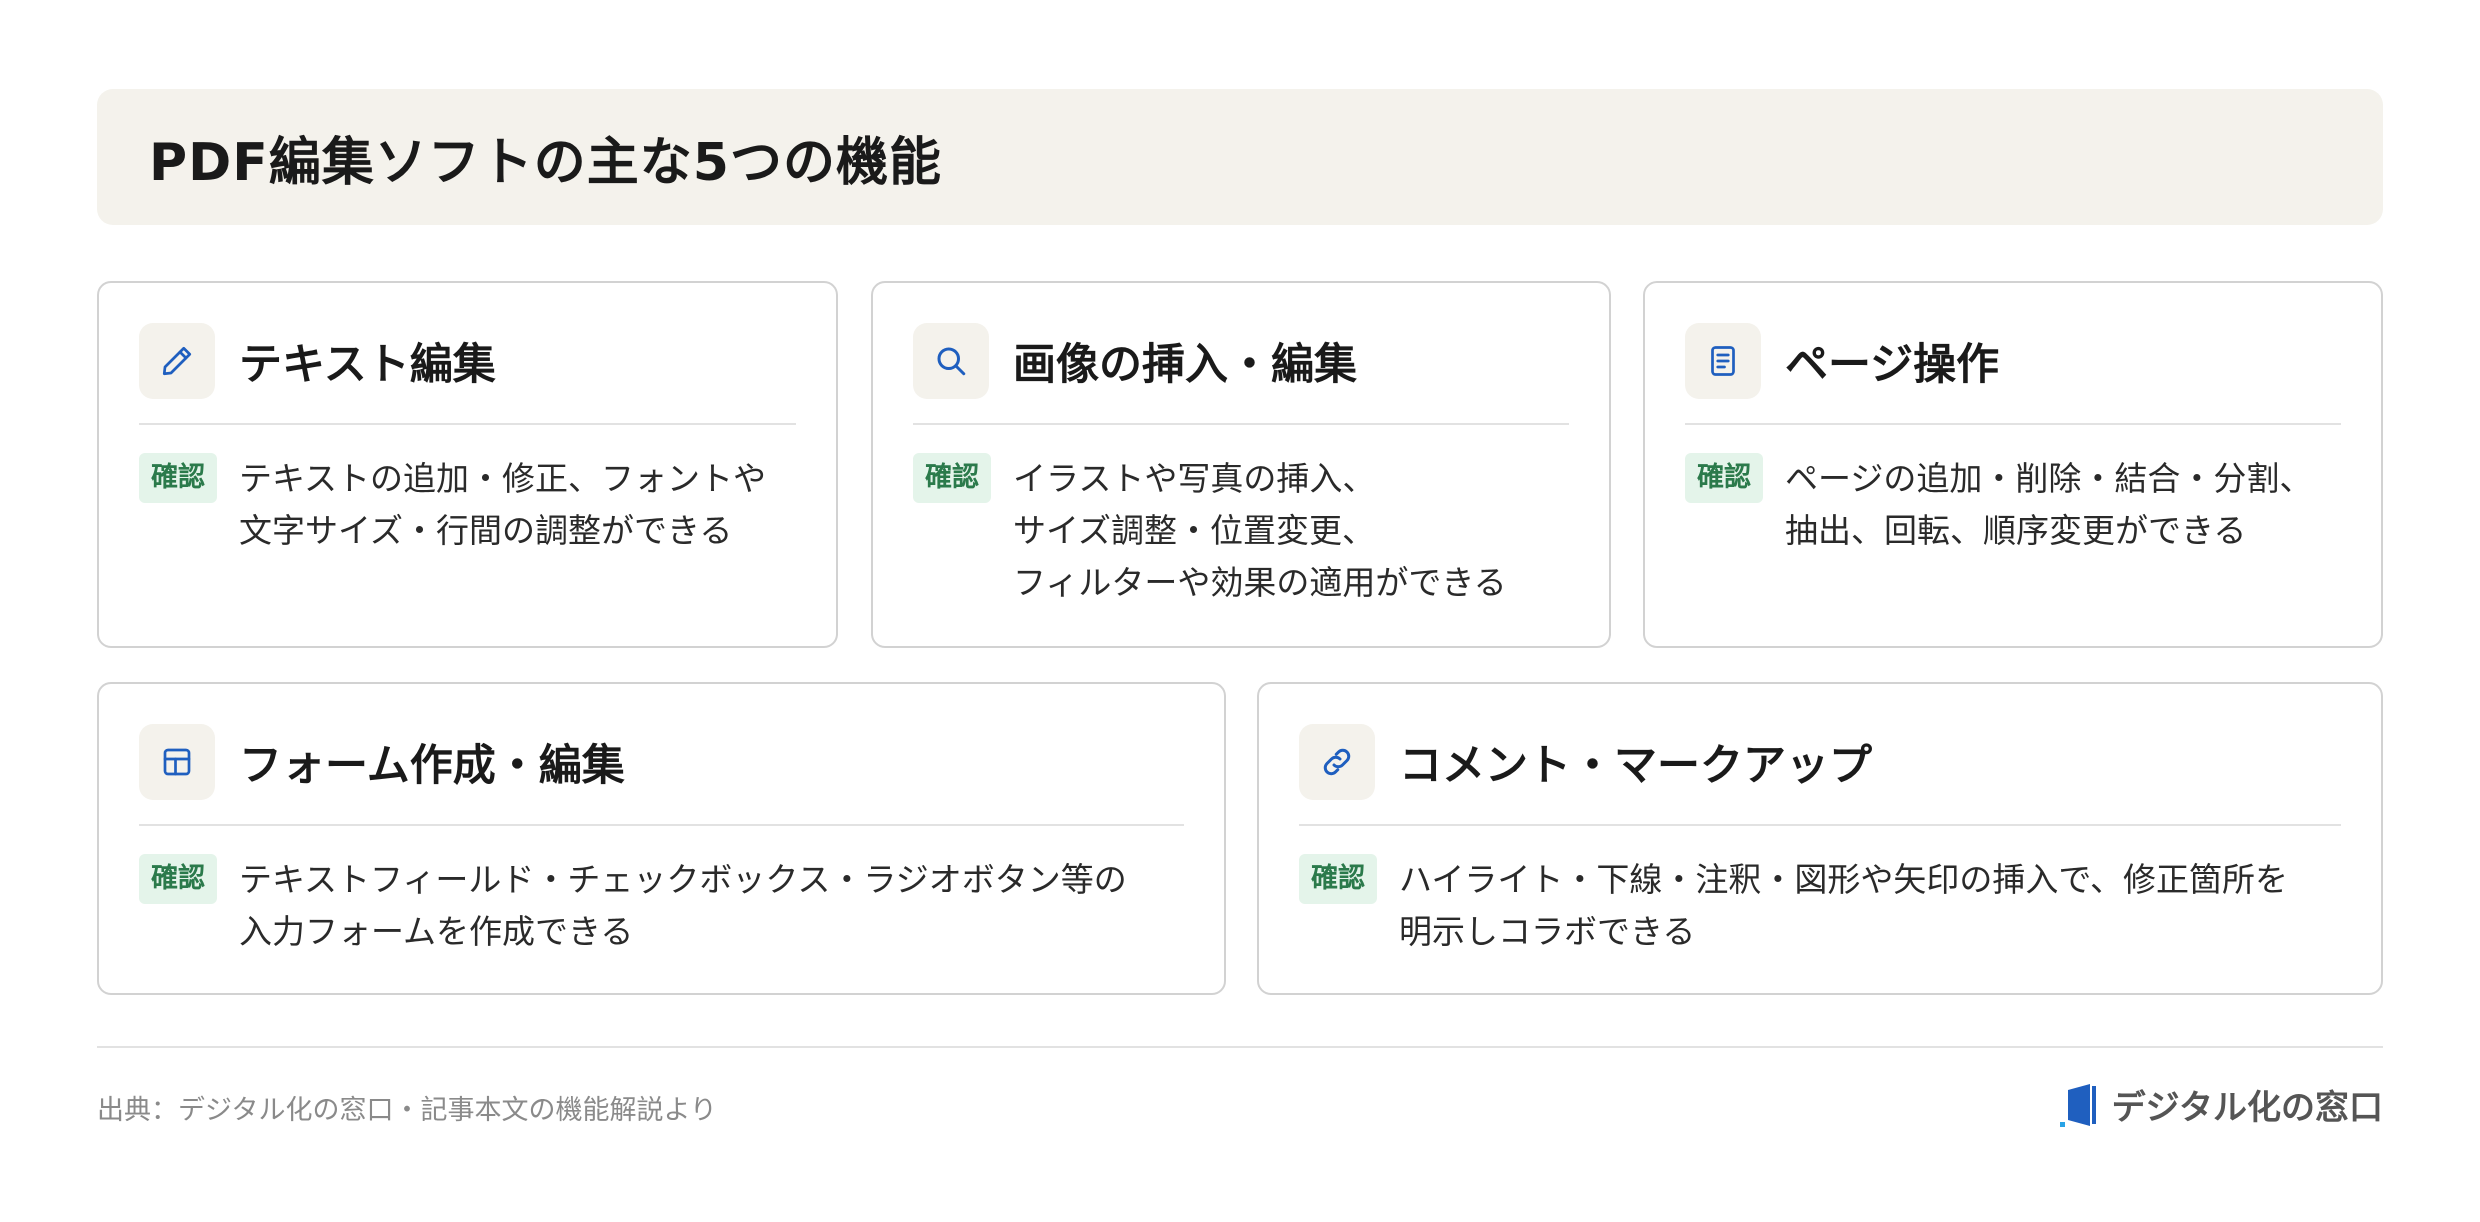 The width and height of the screenshot is (2480, 1222). Describe the element at coordinates (1240, 157) in the screenshot. I see `title-banner: PDF編集ソフトの主な5つの機能` at that location.